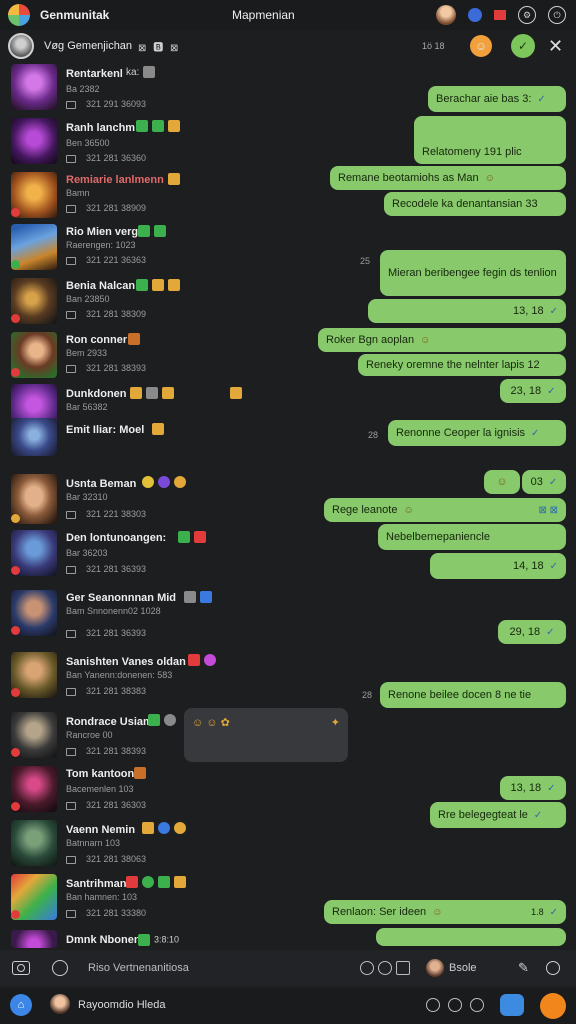  Describe the element at coordinates (115, 180) in the screenshot. I see `contact-name: Remiarie lanlmenn` at that location.